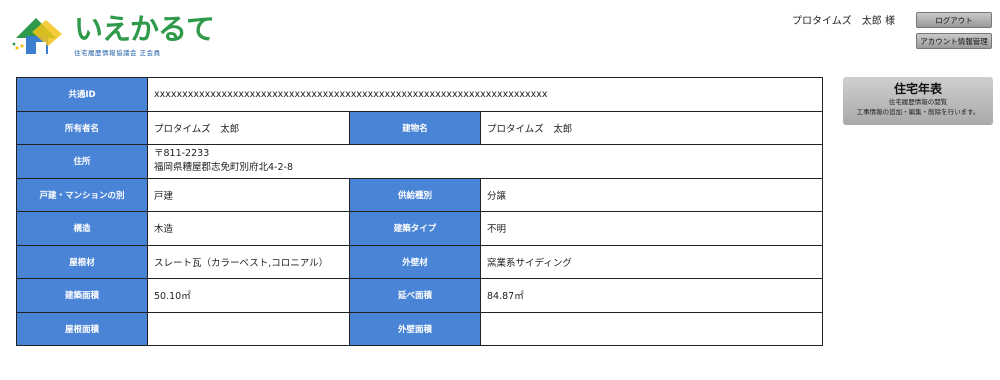 This screenshot has width=1000, height=380. Describe the element at coordinates (82, 127) in the screenshot. I see `owner-label: 所有者名` at that location.